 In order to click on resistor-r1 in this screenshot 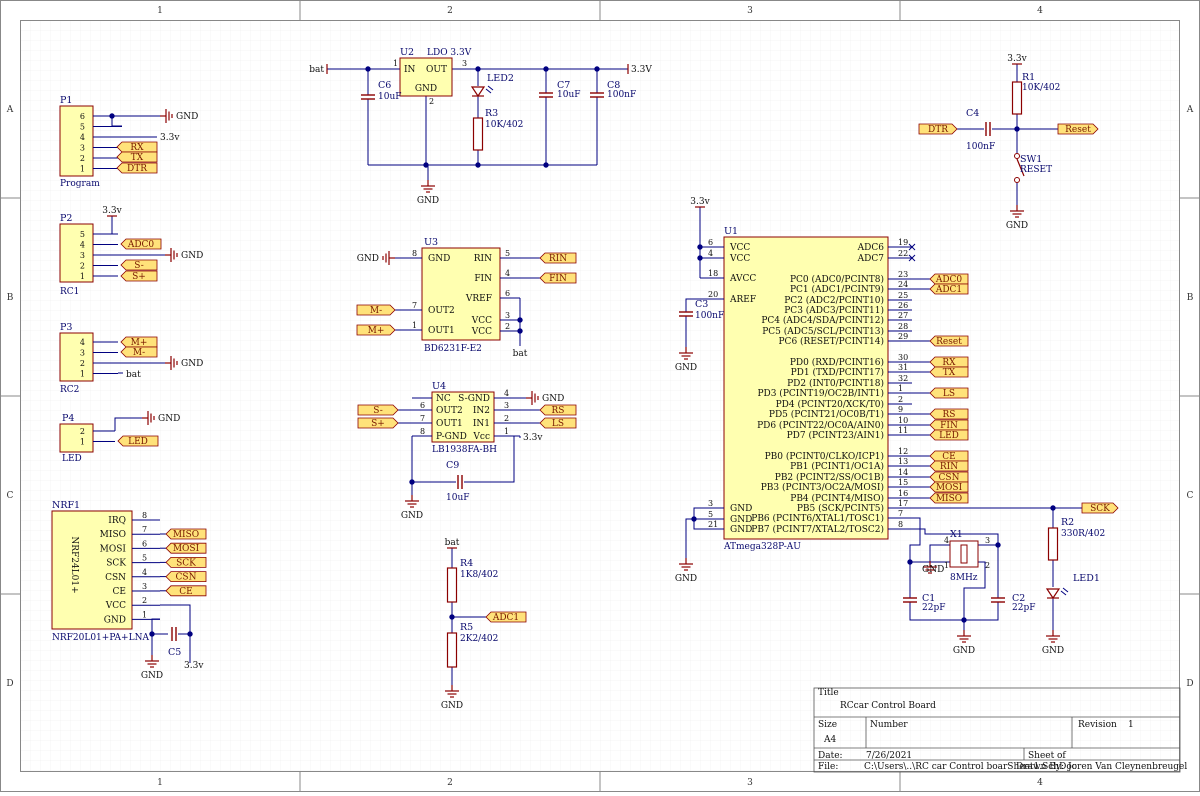, I will do `click(1017, 98)`.